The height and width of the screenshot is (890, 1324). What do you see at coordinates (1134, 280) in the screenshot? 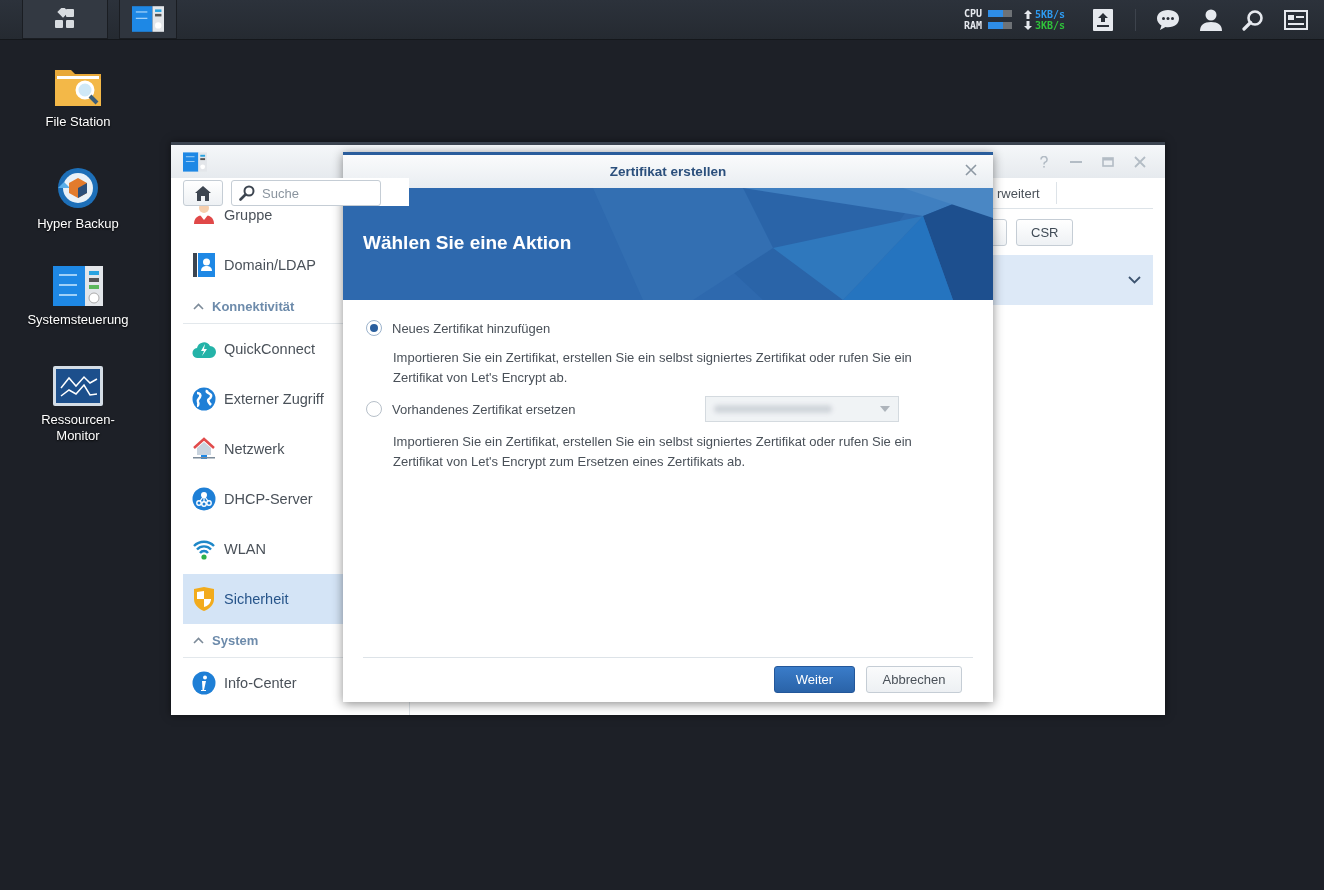
I see `chevron-down-icon` at bounding box center [1134, 280].